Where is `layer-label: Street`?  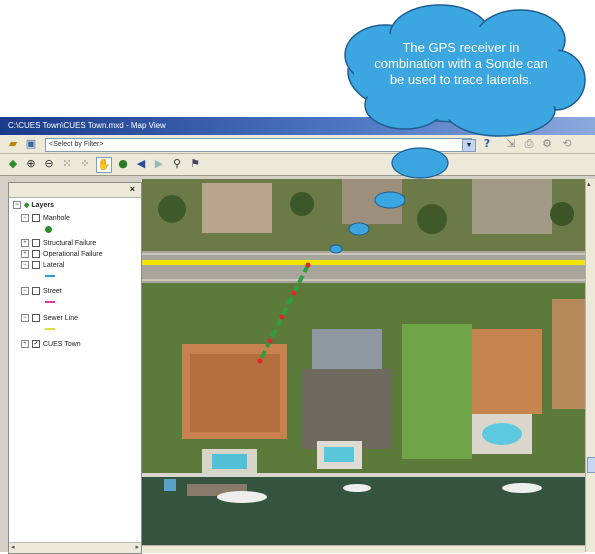
layer-label: Street is located at coordinates (52, 291).